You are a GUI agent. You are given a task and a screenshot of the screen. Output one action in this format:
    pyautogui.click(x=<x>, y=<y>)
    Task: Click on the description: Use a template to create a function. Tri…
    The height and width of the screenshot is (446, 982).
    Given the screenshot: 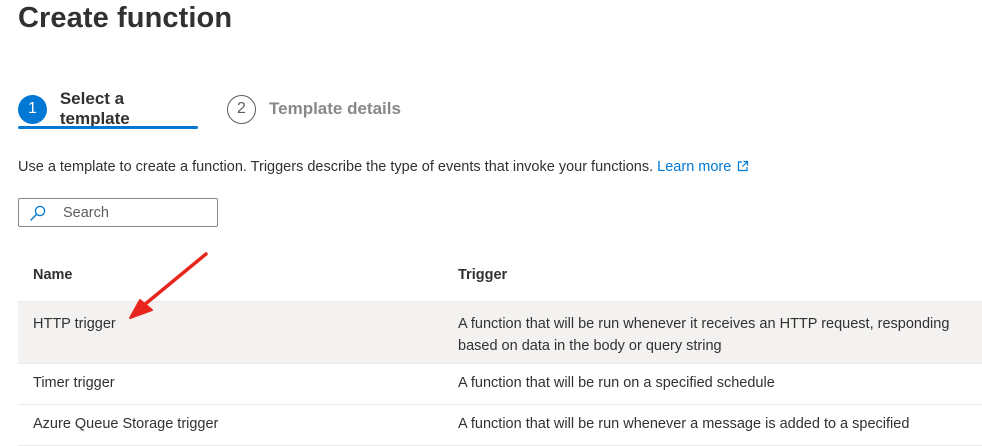 What is the action you would take?
    pyautogui.click(x=383, y=167)
    